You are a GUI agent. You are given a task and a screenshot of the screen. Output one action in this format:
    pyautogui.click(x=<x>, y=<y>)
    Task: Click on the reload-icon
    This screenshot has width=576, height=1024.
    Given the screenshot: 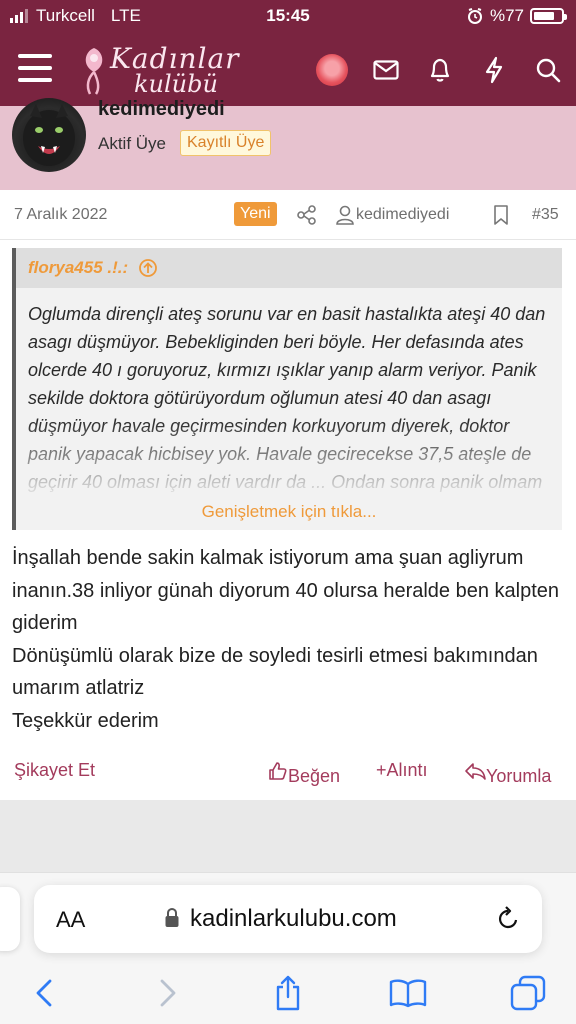 What is the action you would take?
    pyautogui.click(x=508, y=919)
    